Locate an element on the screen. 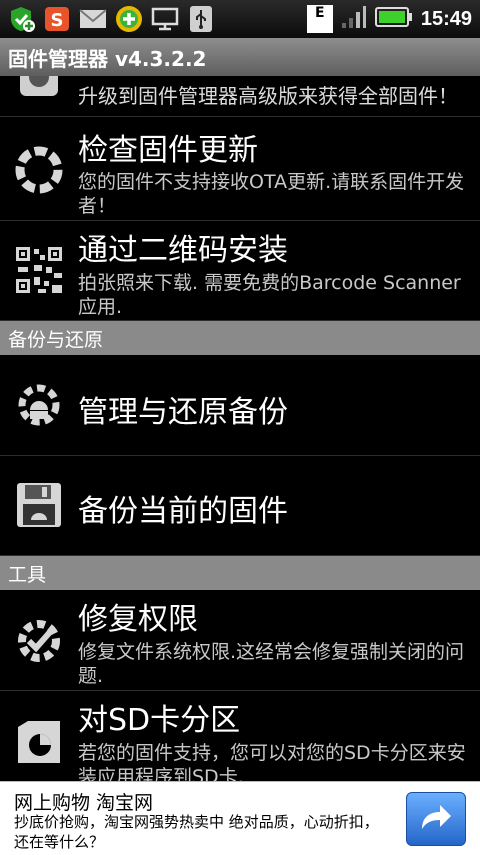  ad-description: 抄底价抢购，淘宝网强势热卖中 绝对品质，心动折扣，还在等什么？ is located at coordinates (196, 832).